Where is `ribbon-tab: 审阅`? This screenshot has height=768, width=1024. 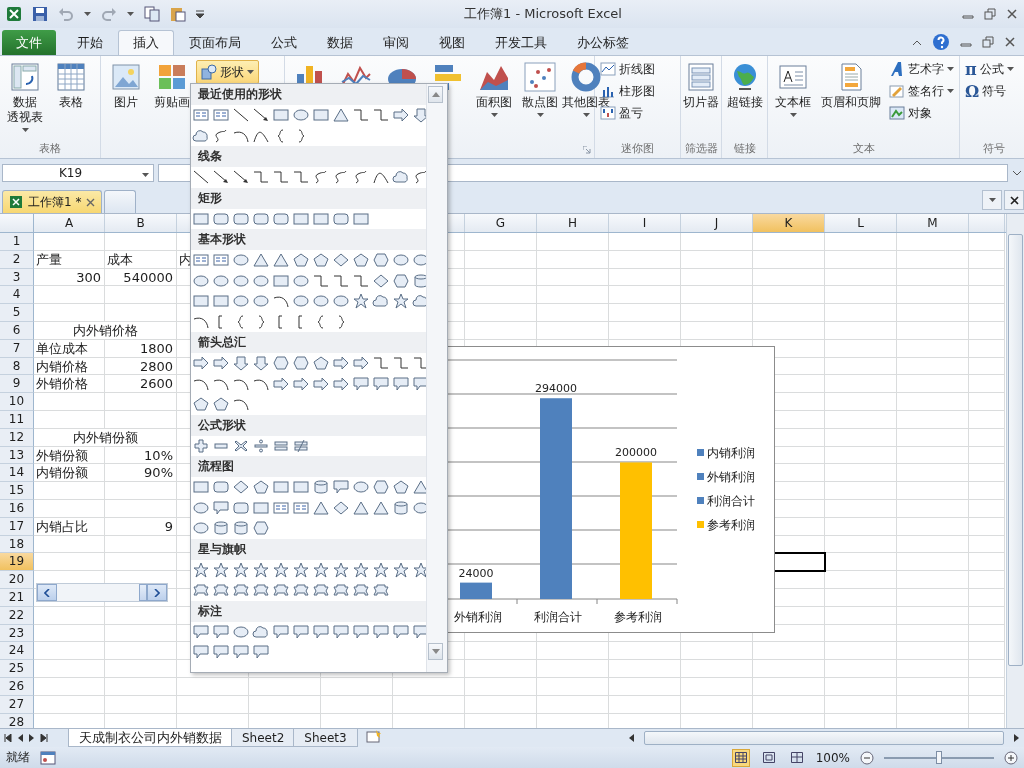
ribbon-tab: 审阅 is located at coordinates (396, 42).